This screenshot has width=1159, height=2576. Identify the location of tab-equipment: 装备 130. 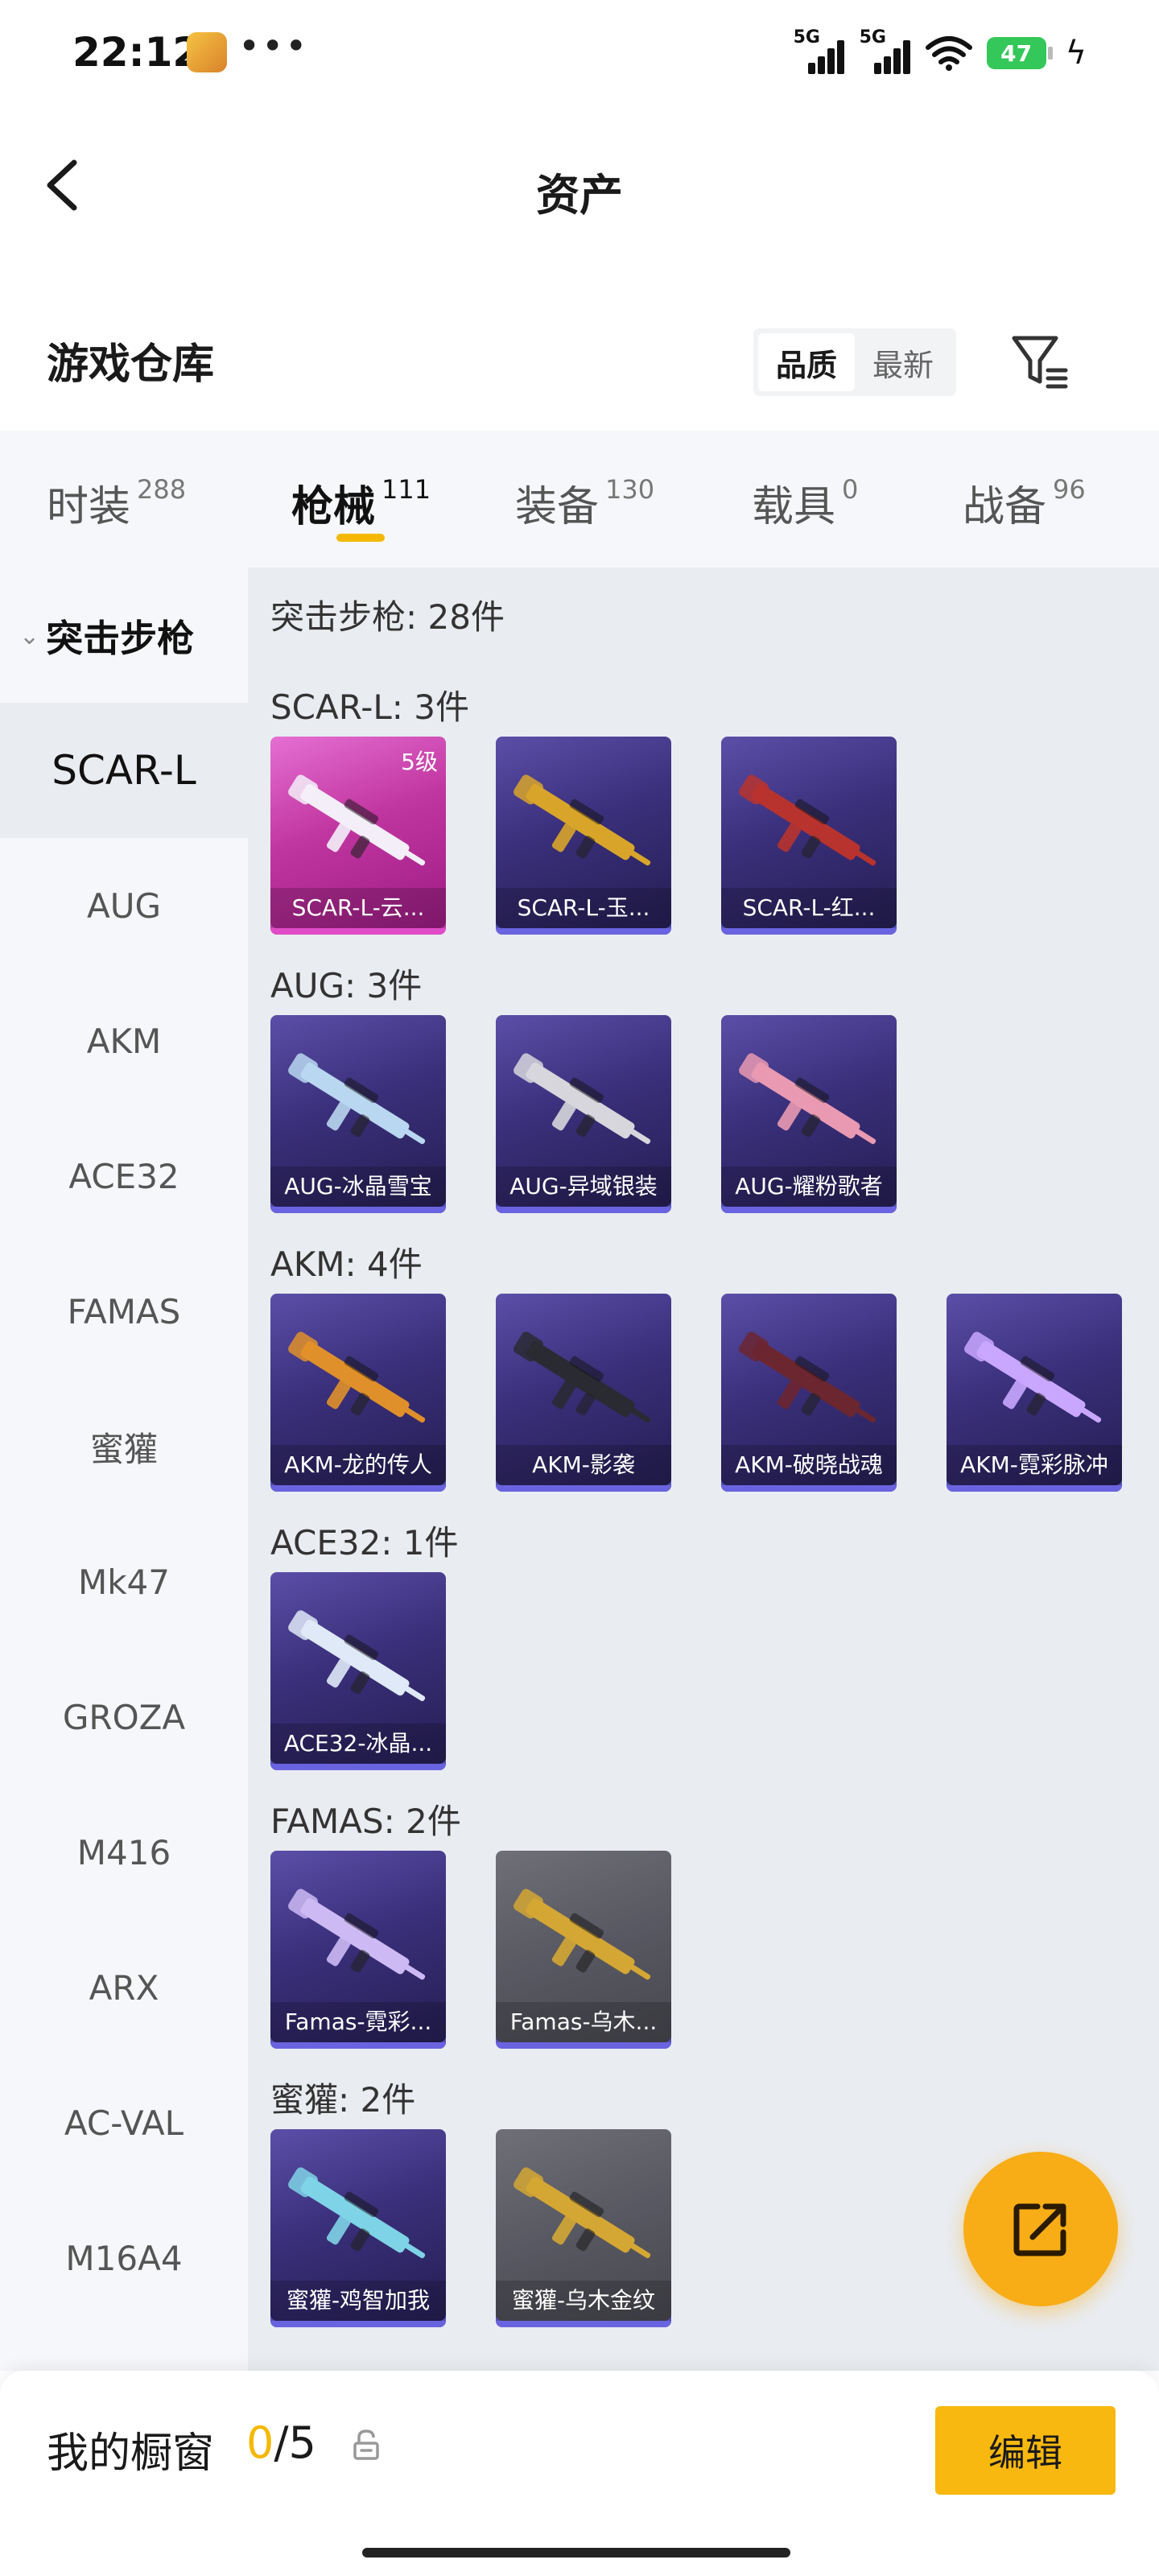
(584, 503).